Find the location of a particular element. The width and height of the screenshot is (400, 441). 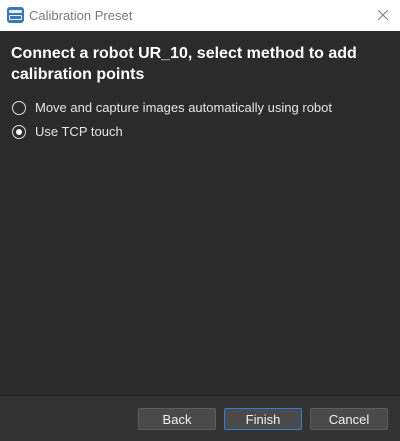

option-label: Use TCP touch is located at coordinates (79, 131).